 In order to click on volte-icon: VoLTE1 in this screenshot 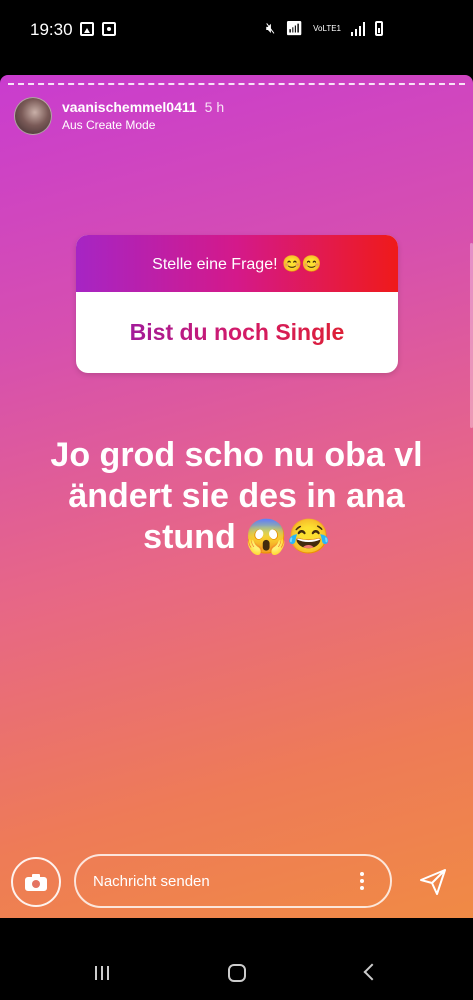, I will do `click(327, 28)`.